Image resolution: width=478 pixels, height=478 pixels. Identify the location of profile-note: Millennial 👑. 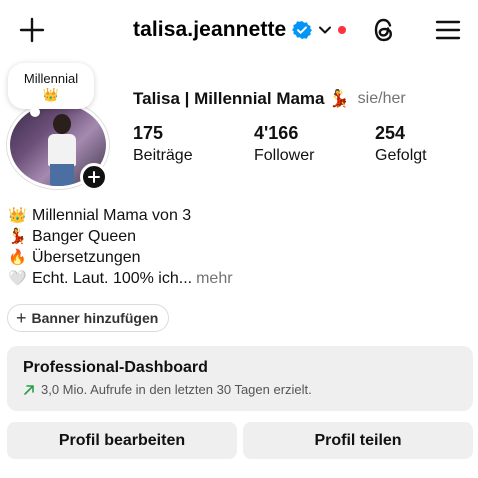
(51, 90).